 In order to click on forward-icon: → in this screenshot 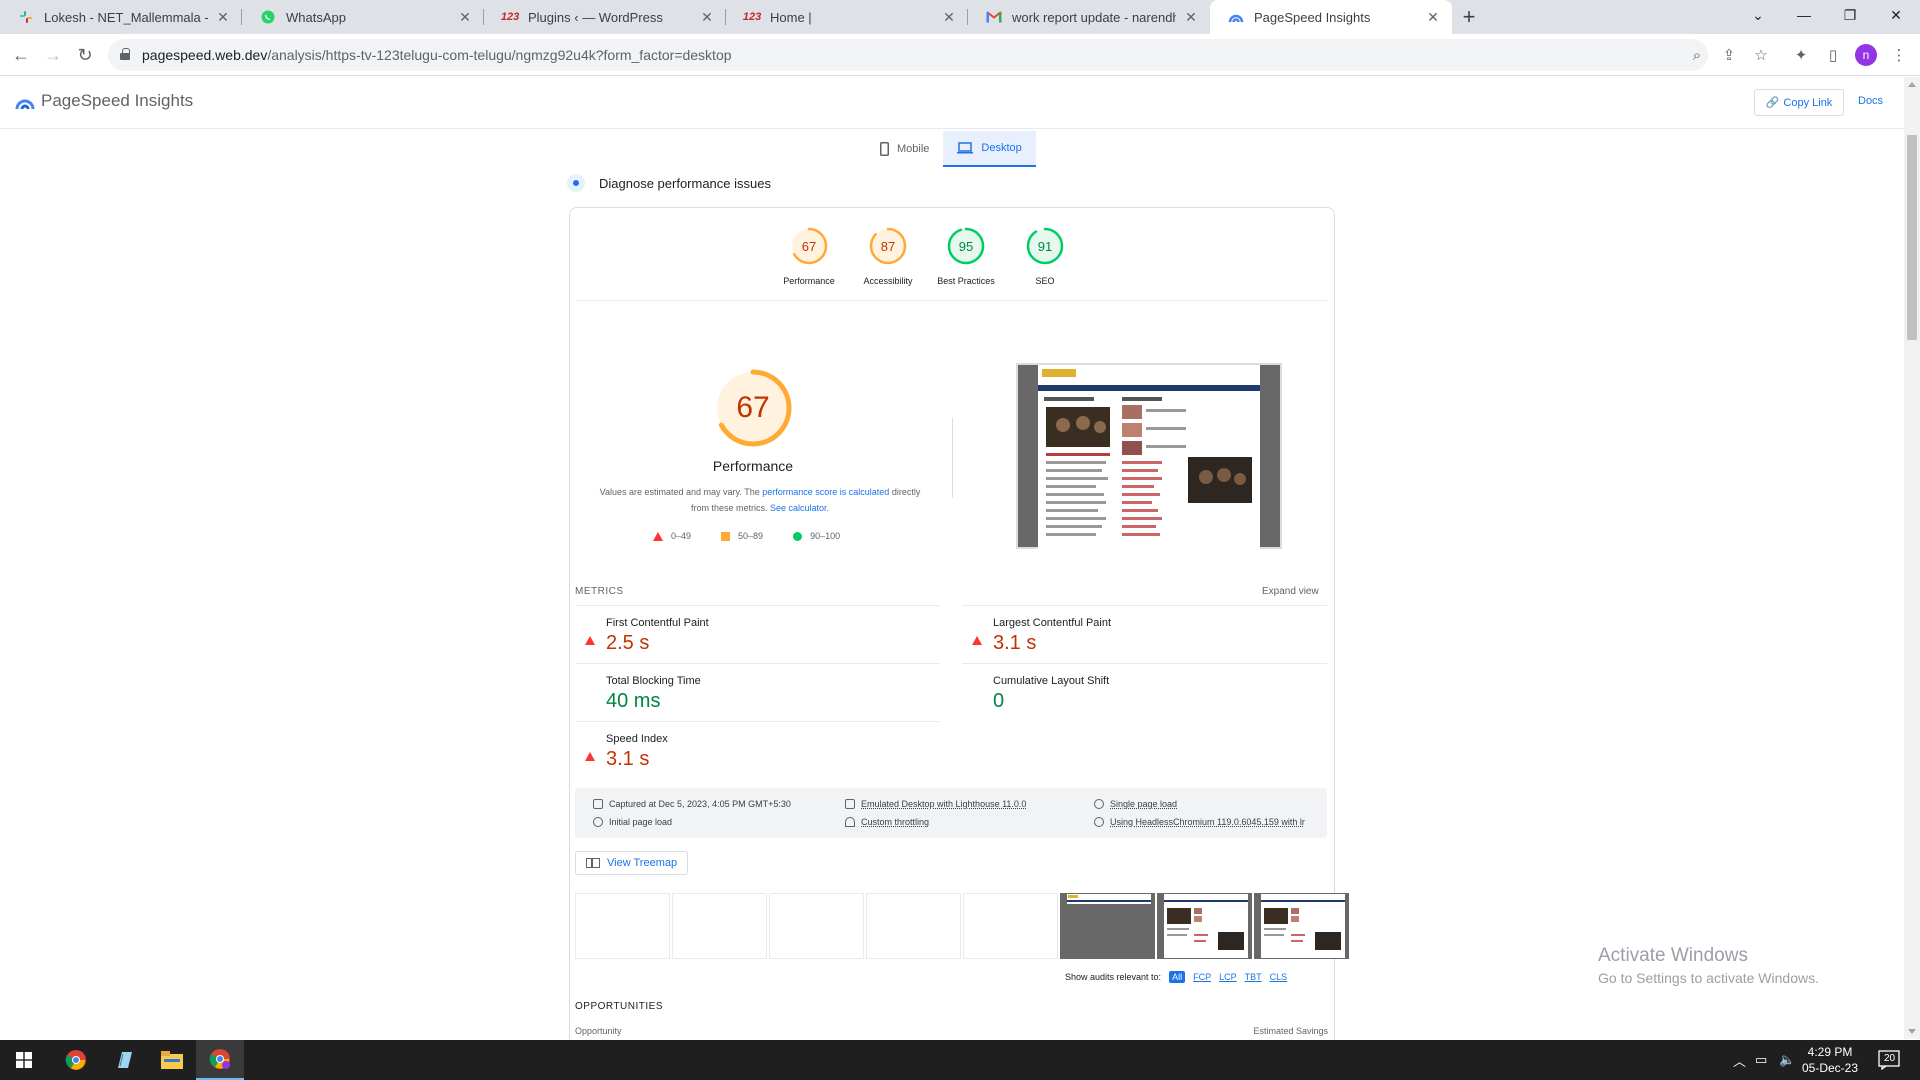, I will do `click(53, 55)`.